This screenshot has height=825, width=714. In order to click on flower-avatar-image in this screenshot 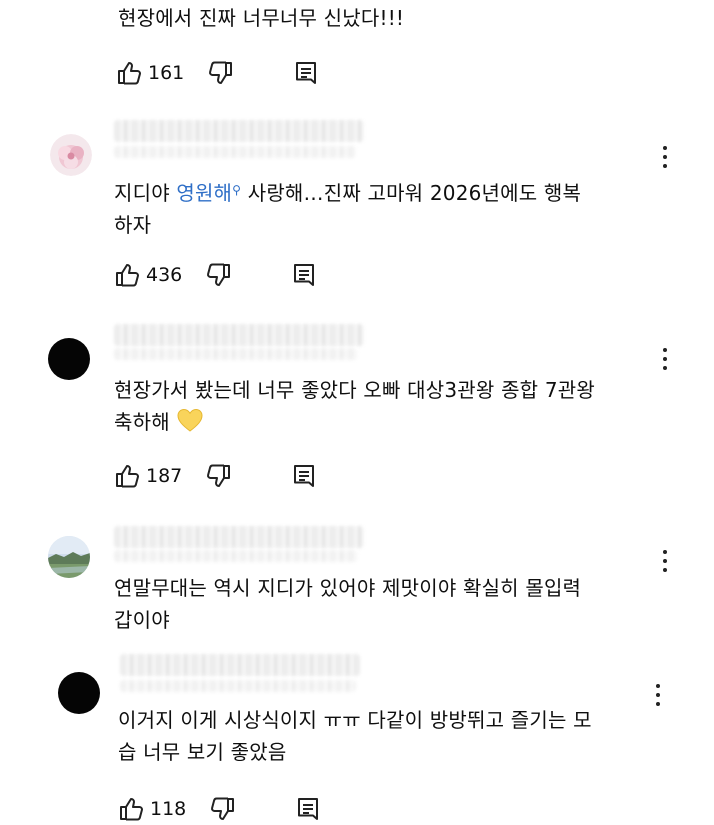, I will do `click(71, 155)`.